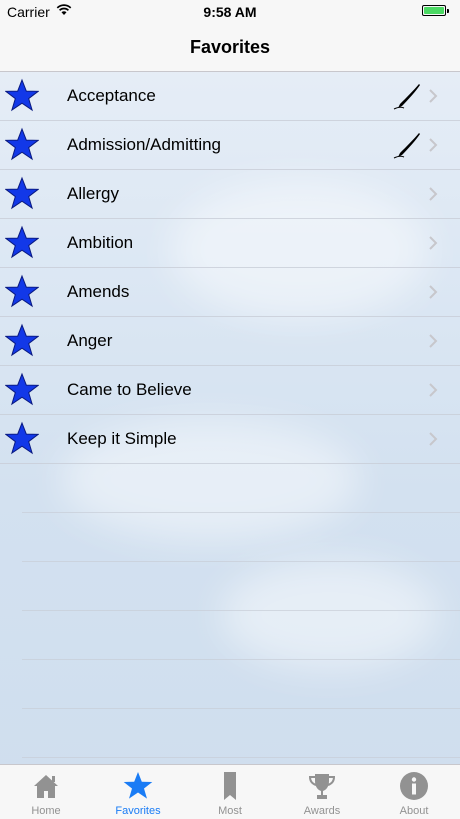 The height and width of the screenshot is (819, 460). I want to click on tab-label: Awards, so click(322, 811).